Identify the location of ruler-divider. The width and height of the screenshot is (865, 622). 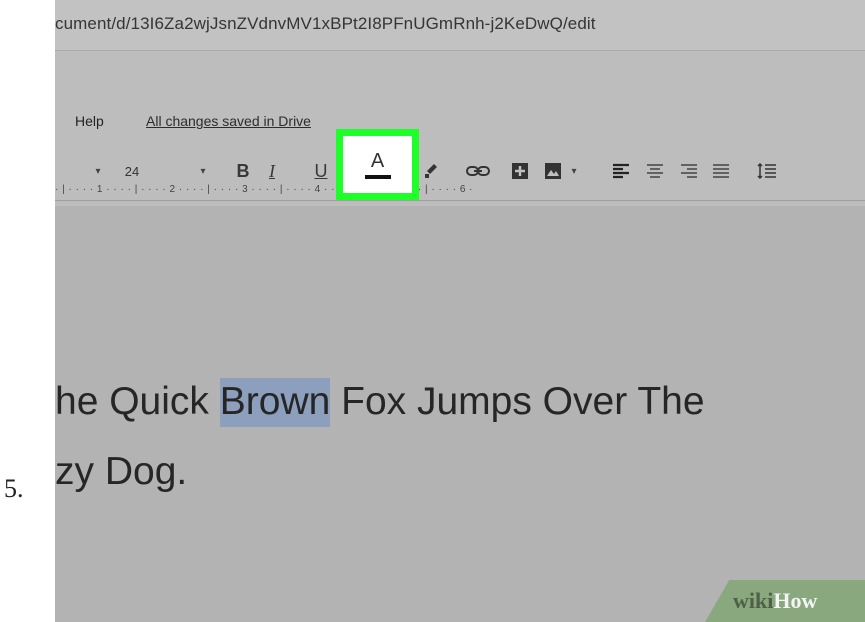
(460, 200).